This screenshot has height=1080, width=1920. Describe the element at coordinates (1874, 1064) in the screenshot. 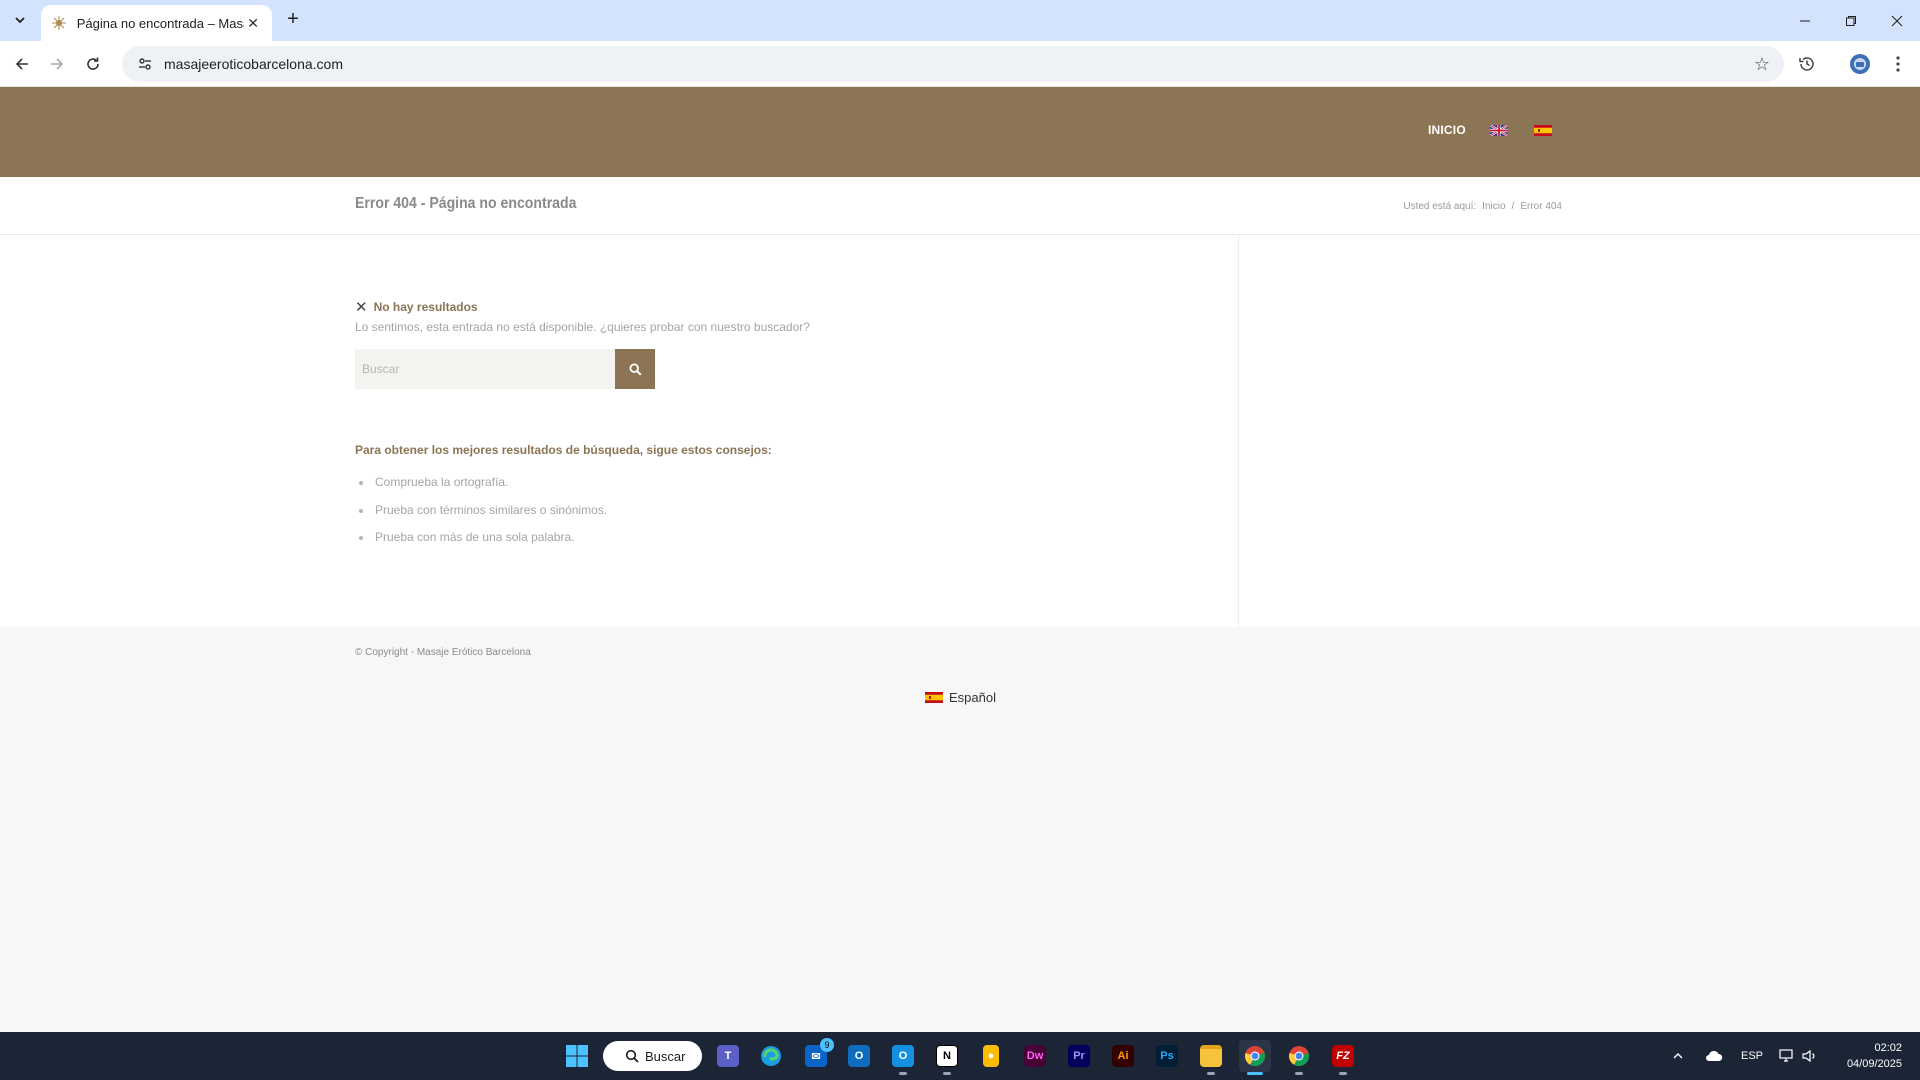

I see `clock-date: 04/09/2025` at that location.